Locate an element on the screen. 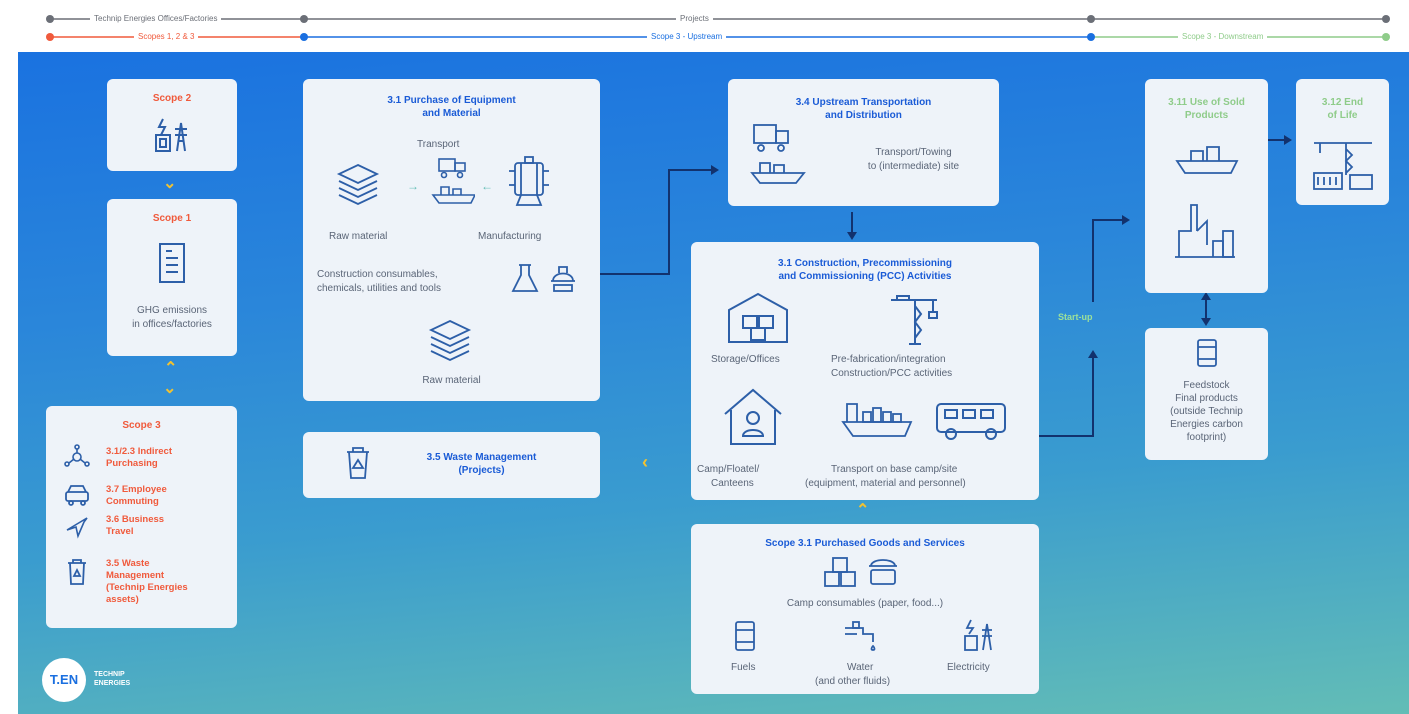 The image size is (1409, 714). timeline-lines is located at coordinates (718, 28).